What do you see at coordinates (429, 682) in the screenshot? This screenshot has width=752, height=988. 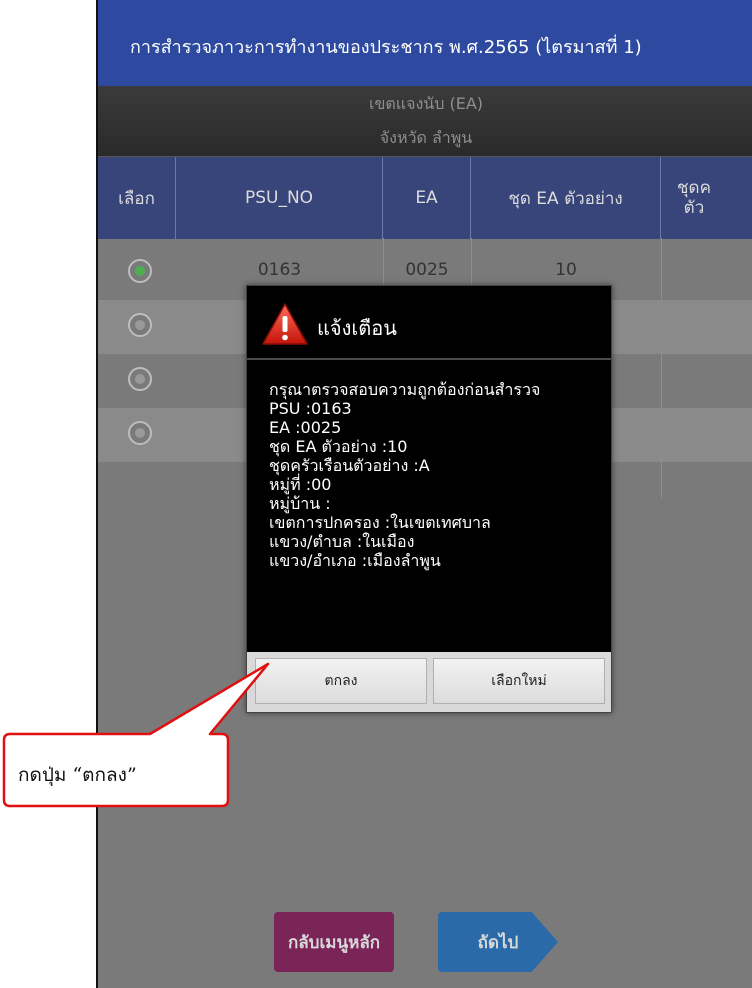 I see `dialog-footer: ตกลง เลือกใหม่` at bounding box center [429, 682].